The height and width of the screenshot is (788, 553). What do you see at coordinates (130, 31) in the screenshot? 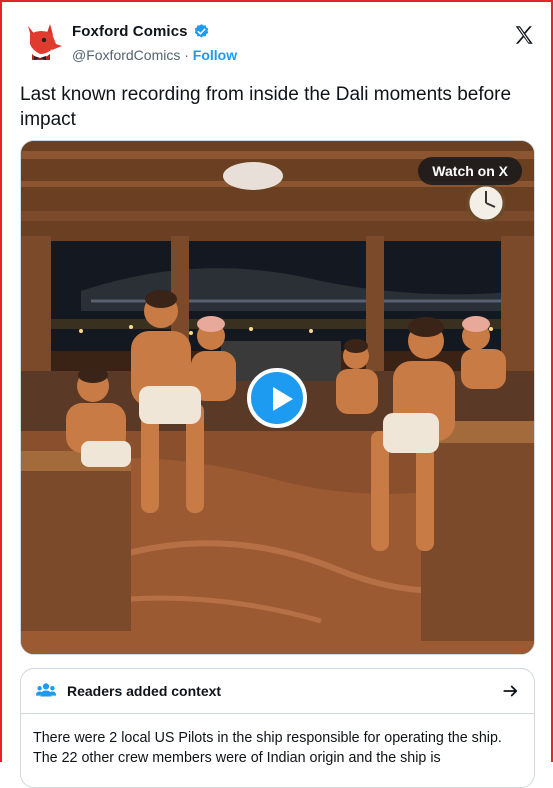
I see `author-display-name: Foxford Comics` at bounding box center [130, 31].